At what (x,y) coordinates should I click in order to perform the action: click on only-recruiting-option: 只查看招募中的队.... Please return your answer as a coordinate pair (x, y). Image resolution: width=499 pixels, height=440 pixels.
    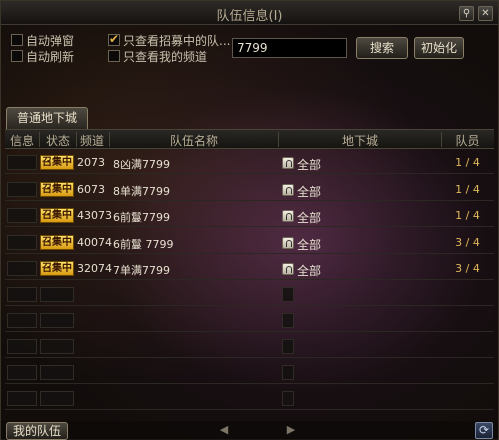
    Looking at the image, I should click on (169, 40).